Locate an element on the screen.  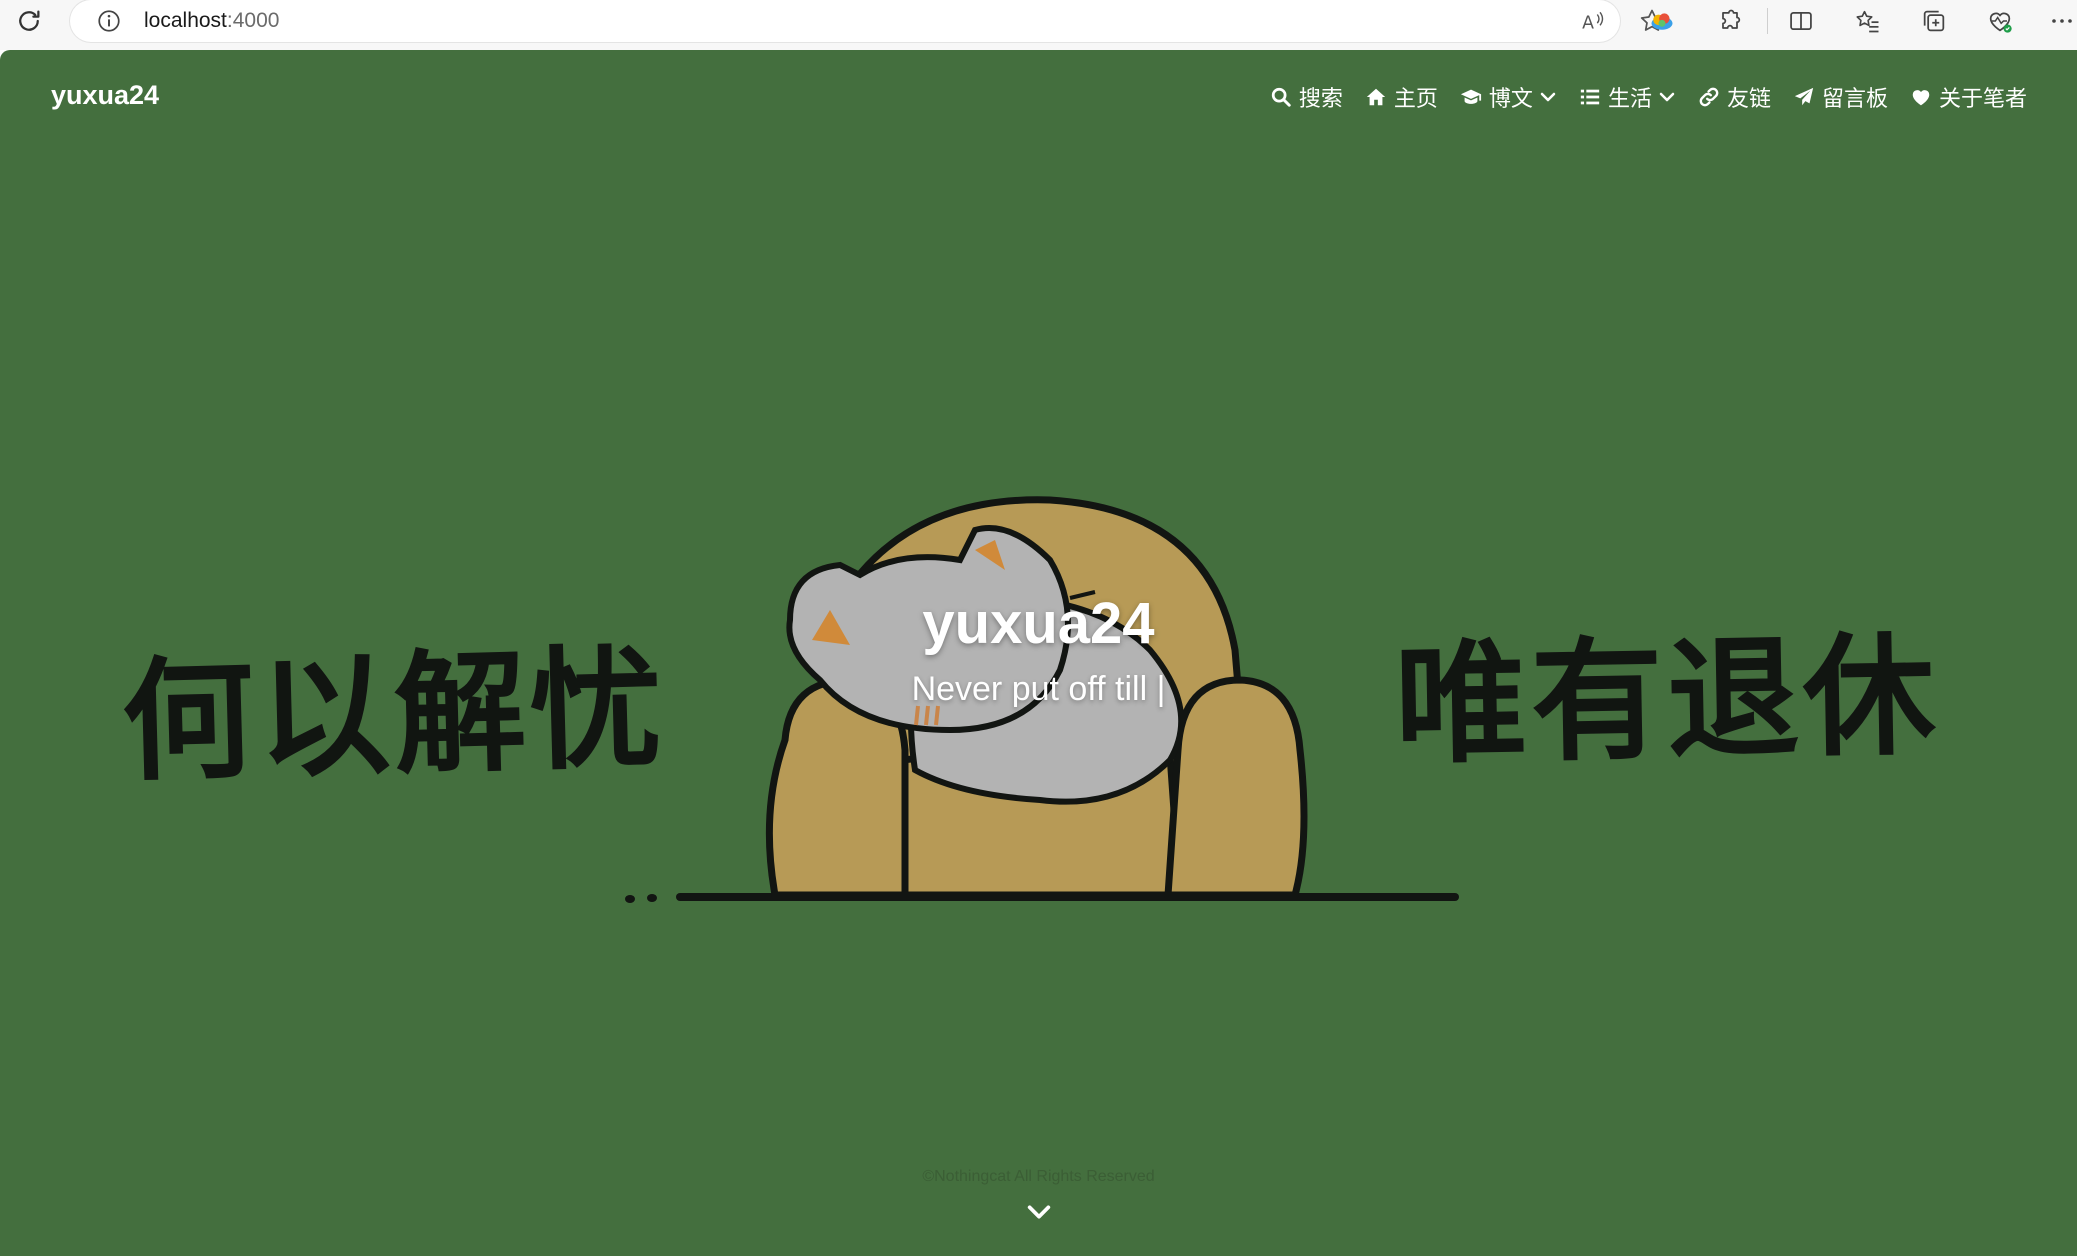
nav-item-about: 关于笔者 is located at coordinates (1968, 97).